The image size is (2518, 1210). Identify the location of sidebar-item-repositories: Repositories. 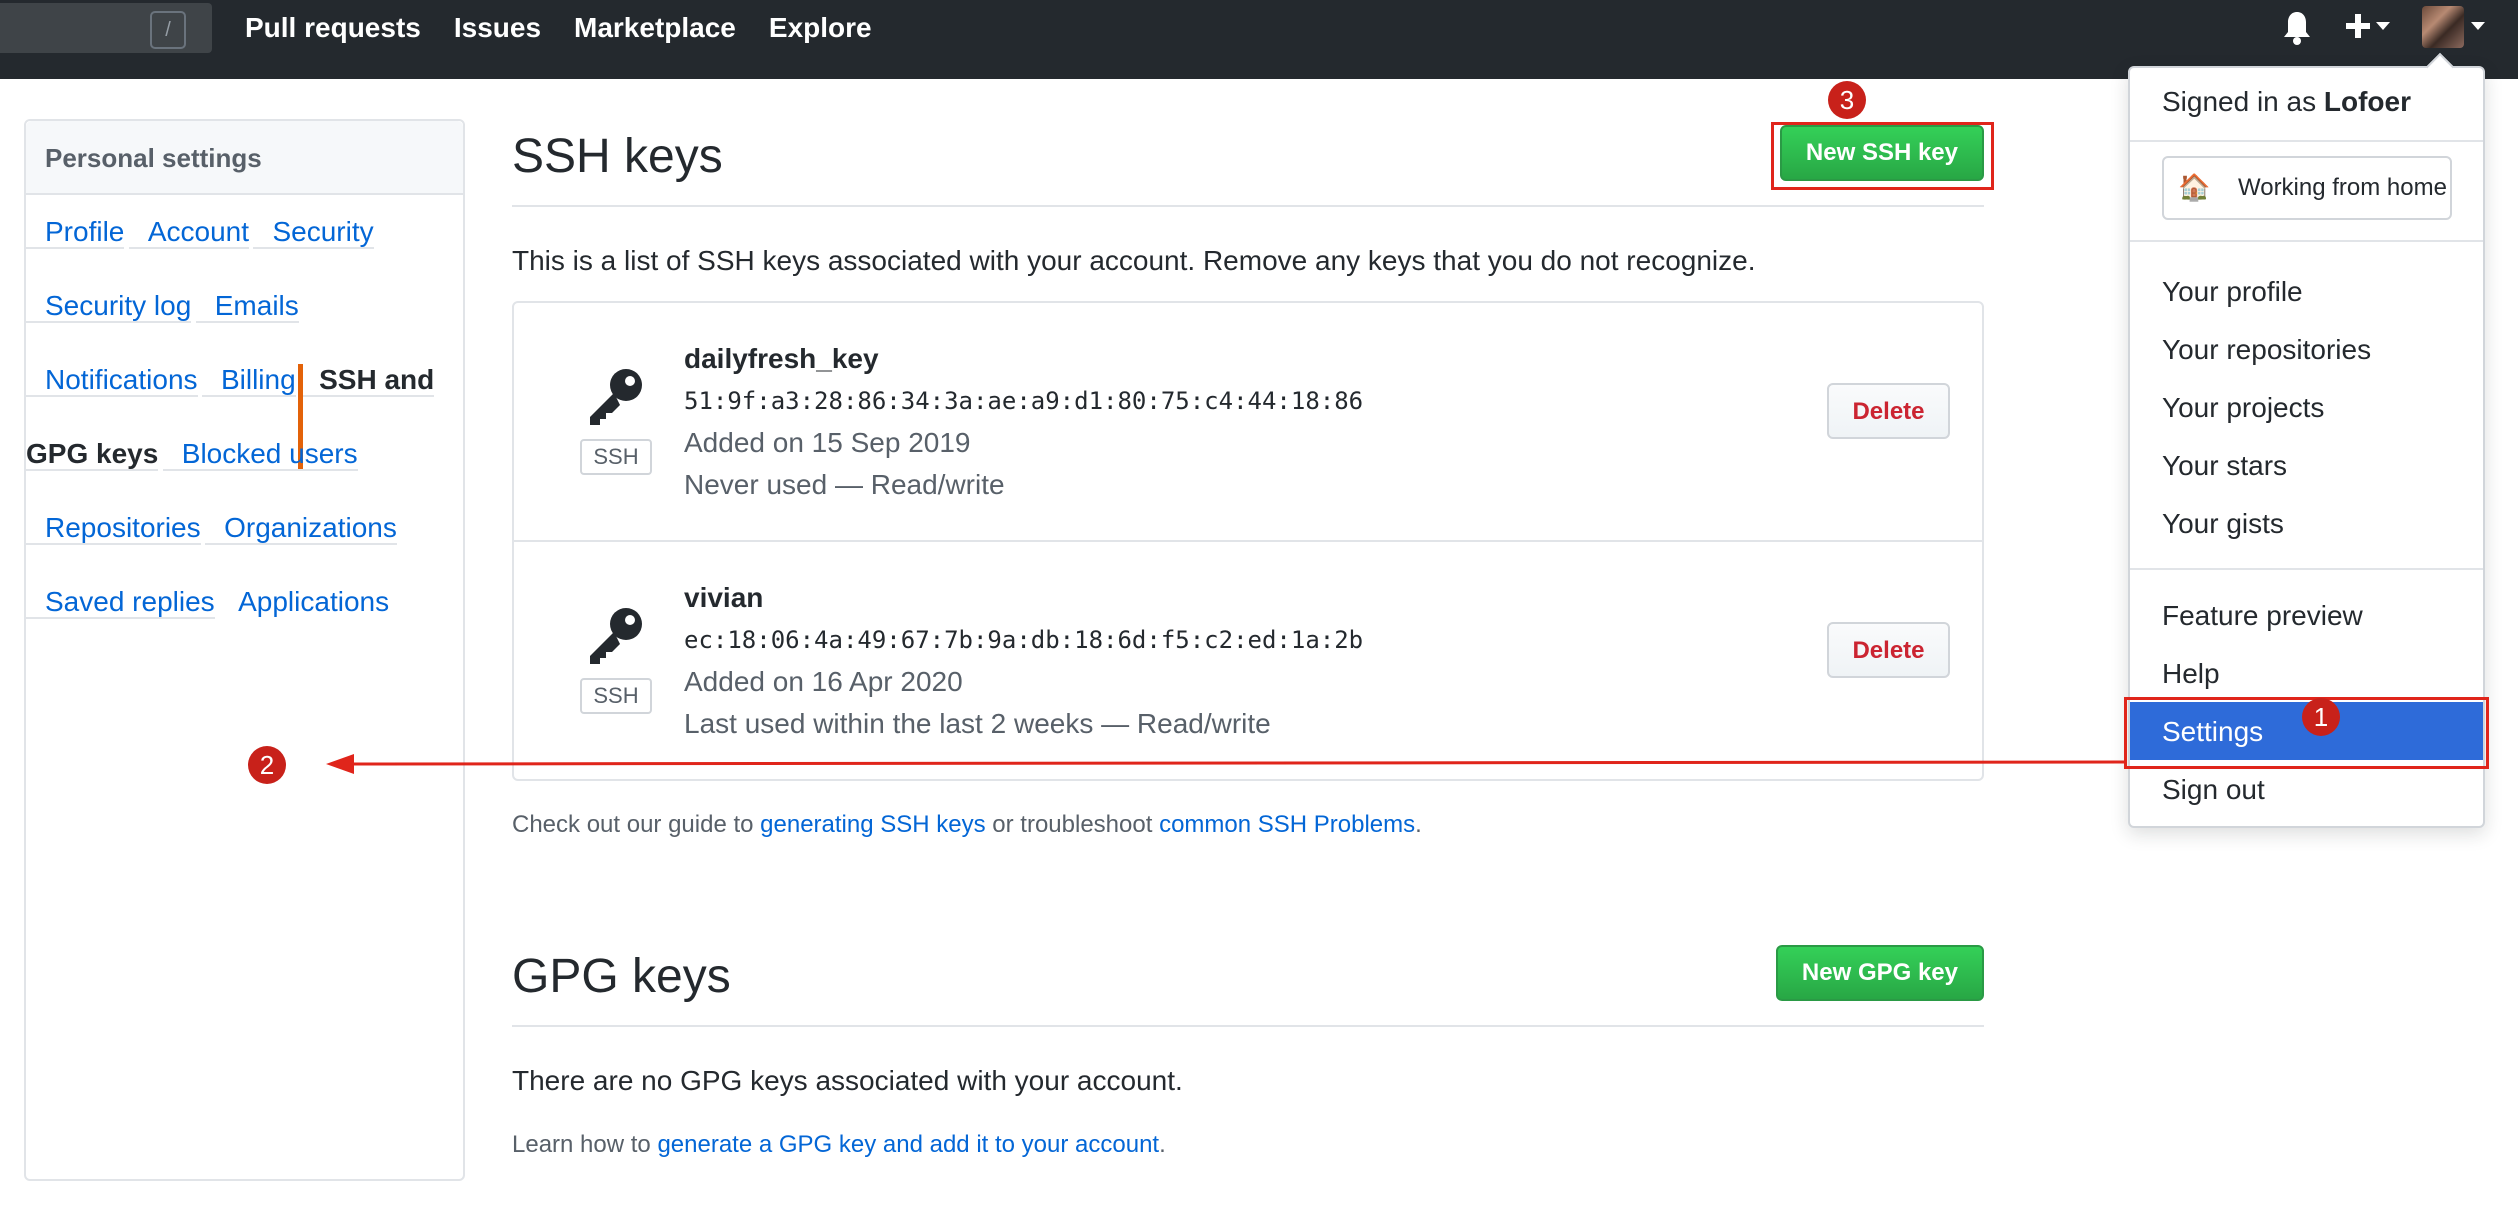
(113, 528).